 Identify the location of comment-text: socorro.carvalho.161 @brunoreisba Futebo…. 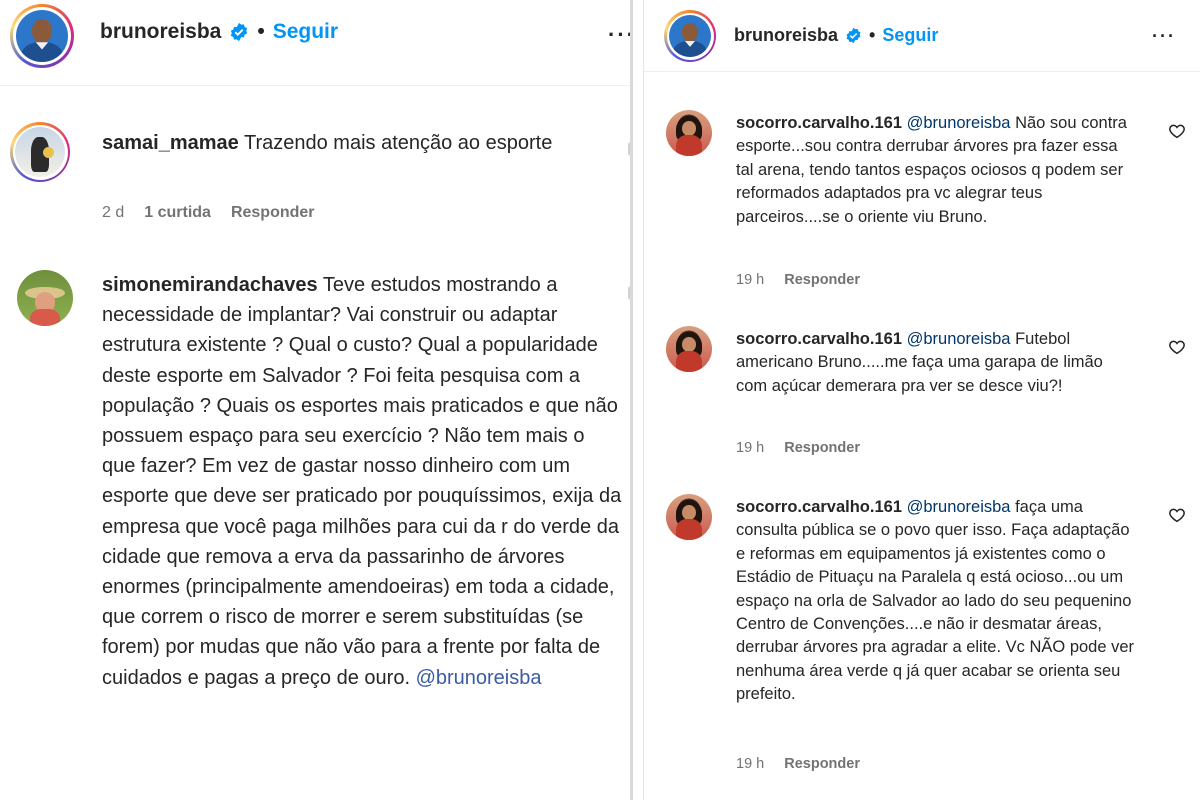
(936, 363).